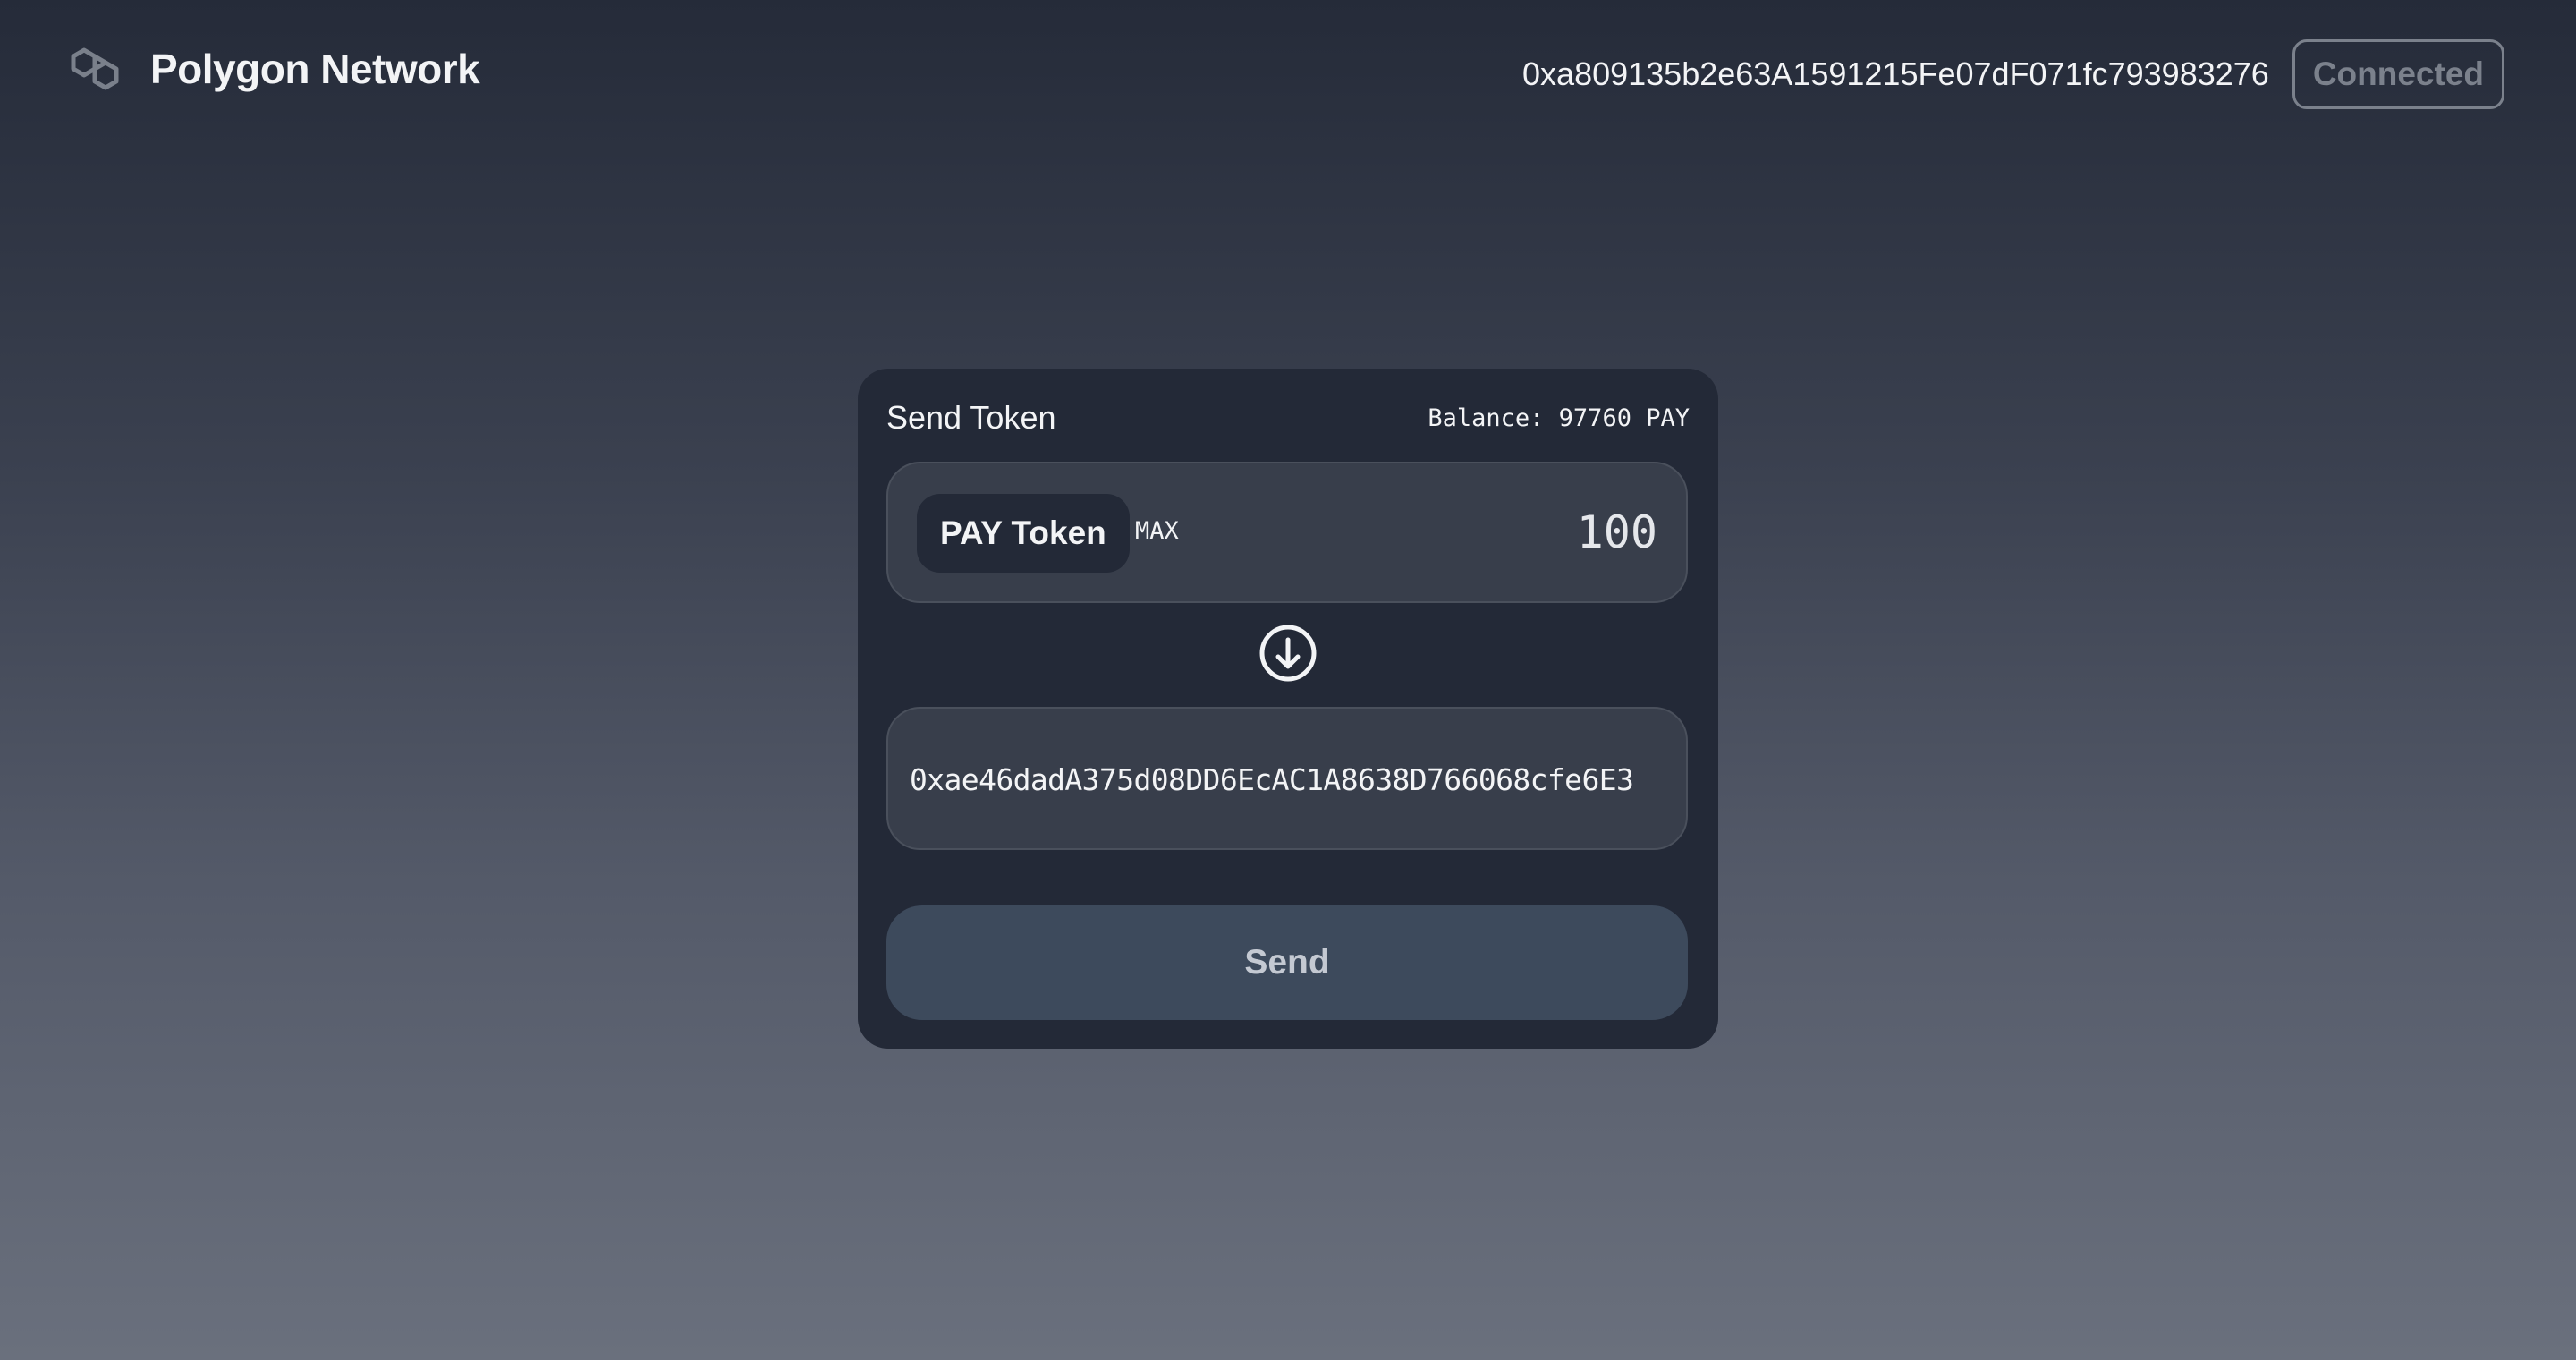 The height and width of the screenshot is (1360, 2576). Describe the element at coordinates (1287, 962) in the screenshot. I see `send-button: Send` at that location.